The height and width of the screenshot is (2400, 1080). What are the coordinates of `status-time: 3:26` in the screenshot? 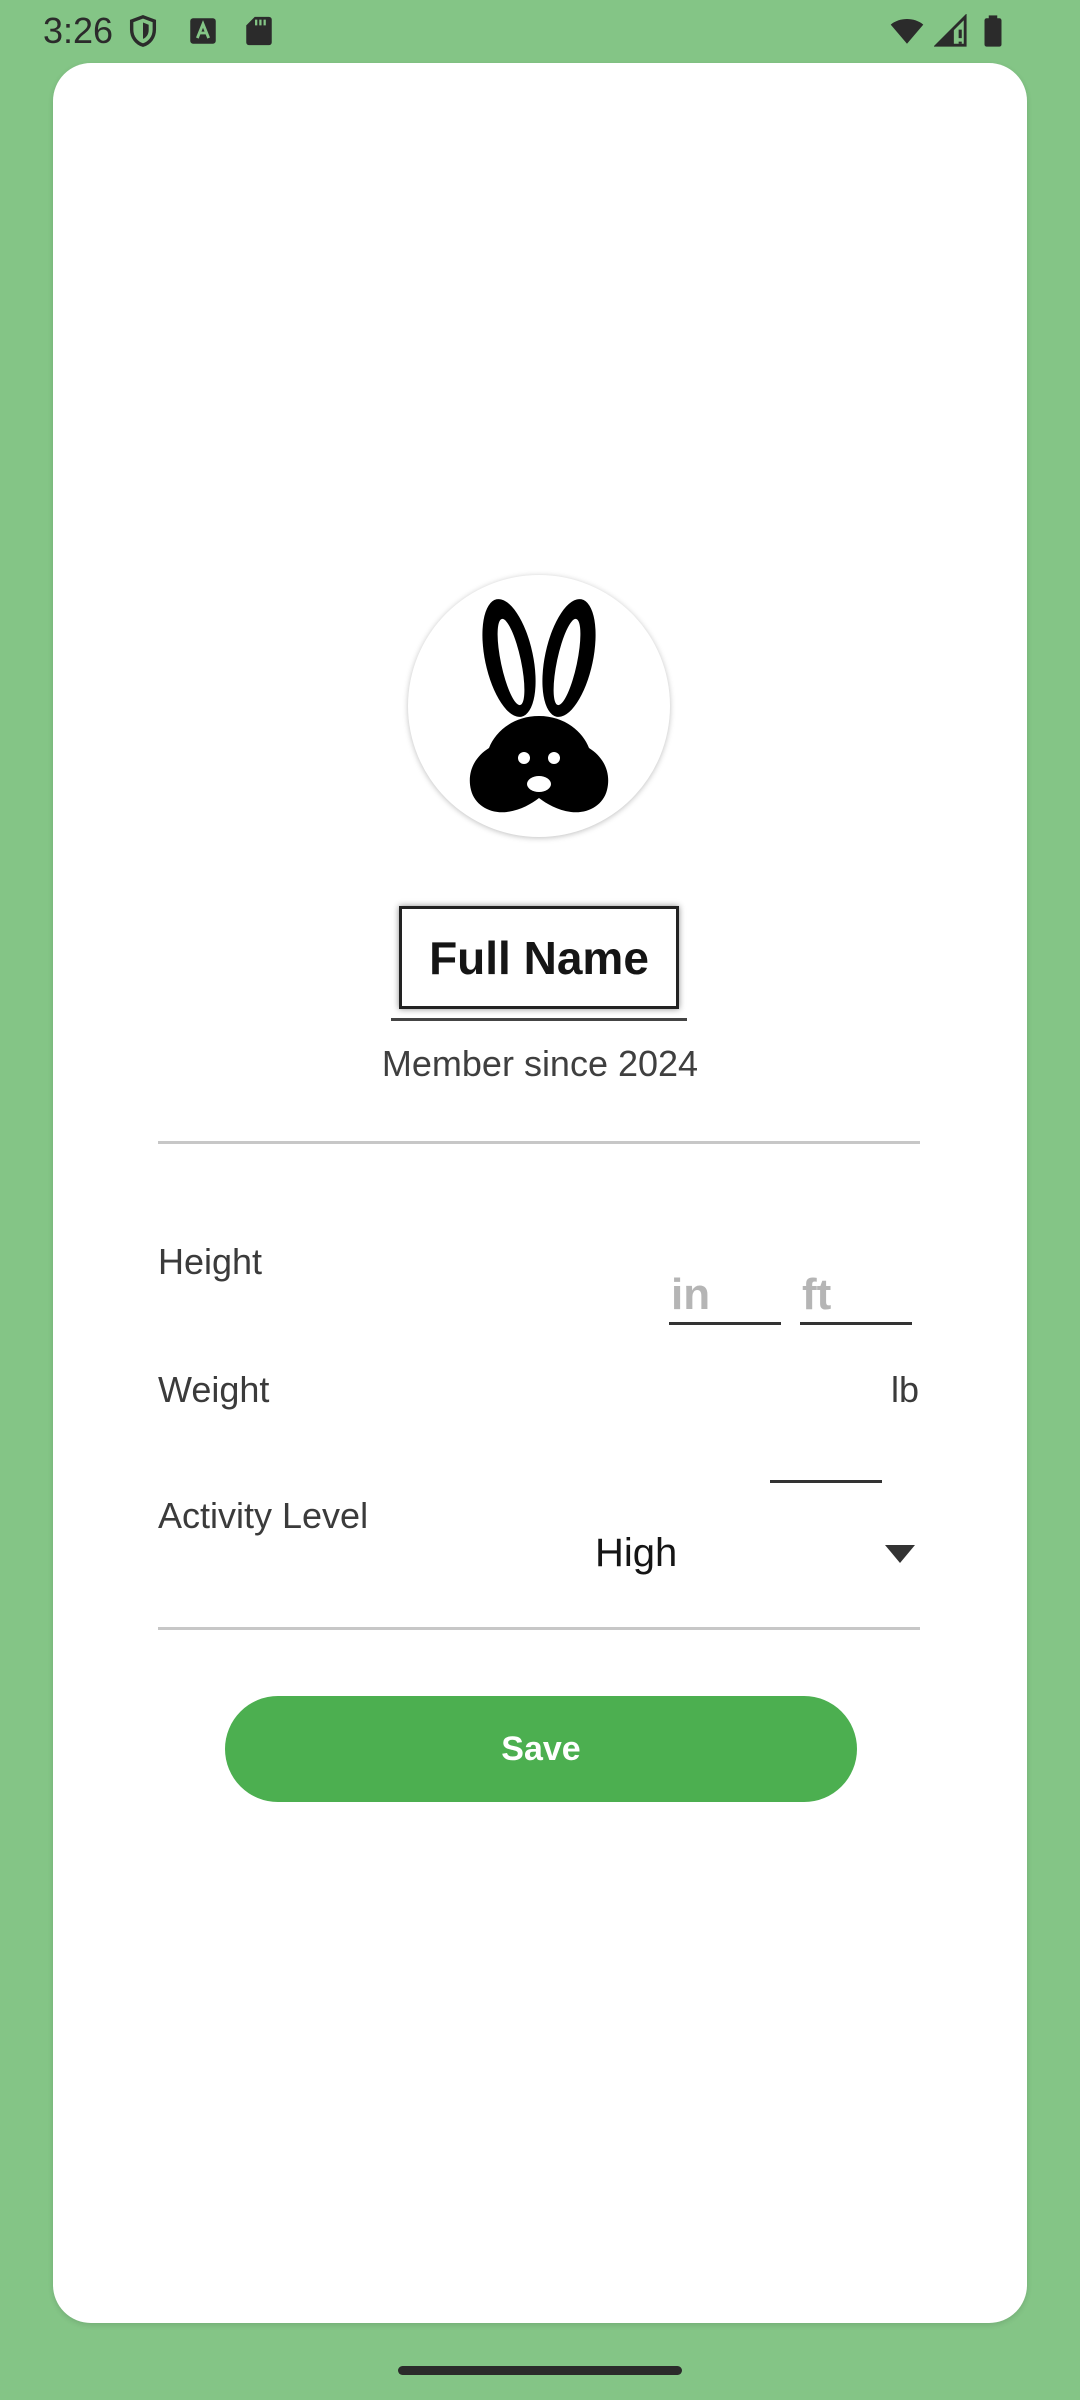 It's located at (78, 30).